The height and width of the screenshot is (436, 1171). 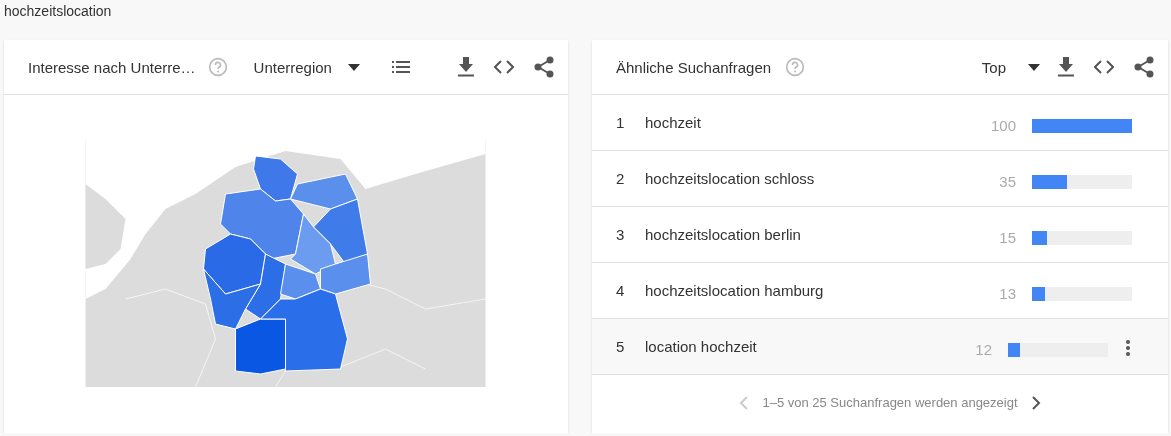 I want to click on query-link: hochzeit, so click(x=810, y=122).